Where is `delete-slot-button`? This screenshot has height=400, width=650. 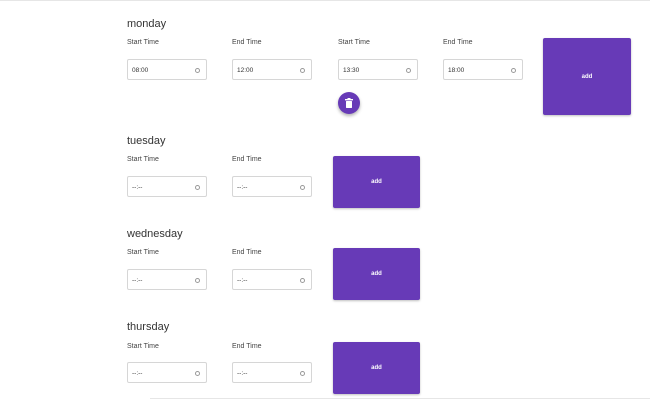 delete-slot-button is located at coordinates (349, 103).